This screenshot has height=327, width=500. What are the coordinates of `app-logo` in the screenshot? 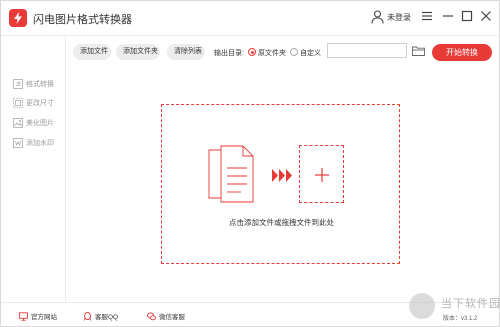 It's located at (18, 18).